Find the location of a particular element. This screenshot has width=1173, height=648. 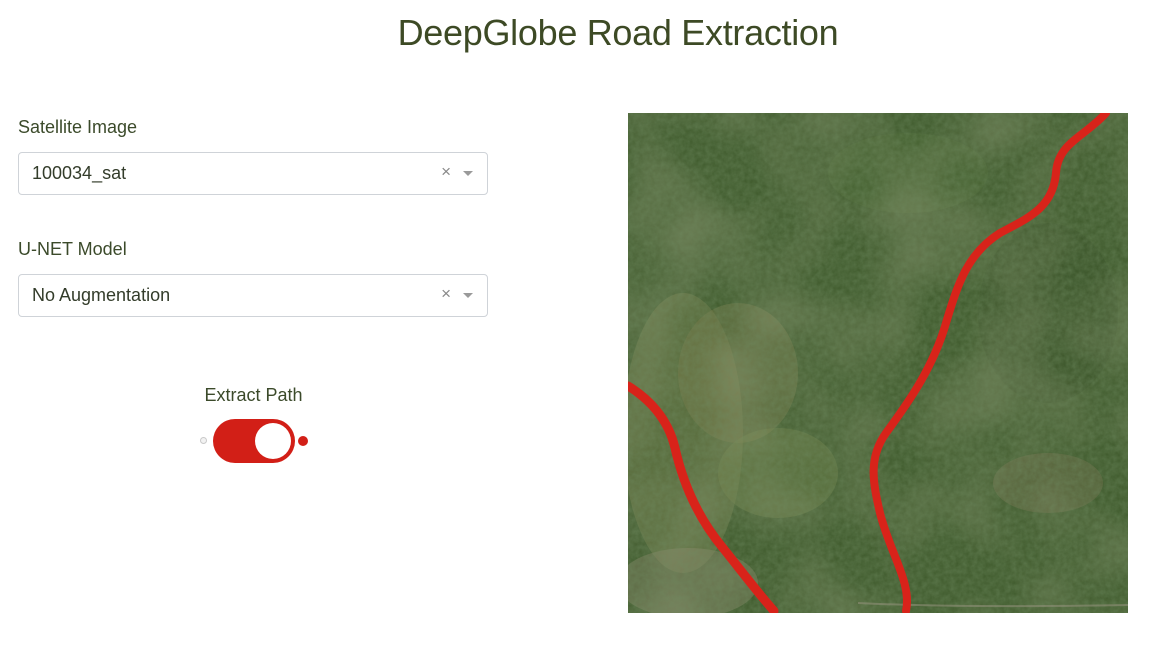

satellite-image-selected-value: 100034_sat is located at coordinates (79, 173).